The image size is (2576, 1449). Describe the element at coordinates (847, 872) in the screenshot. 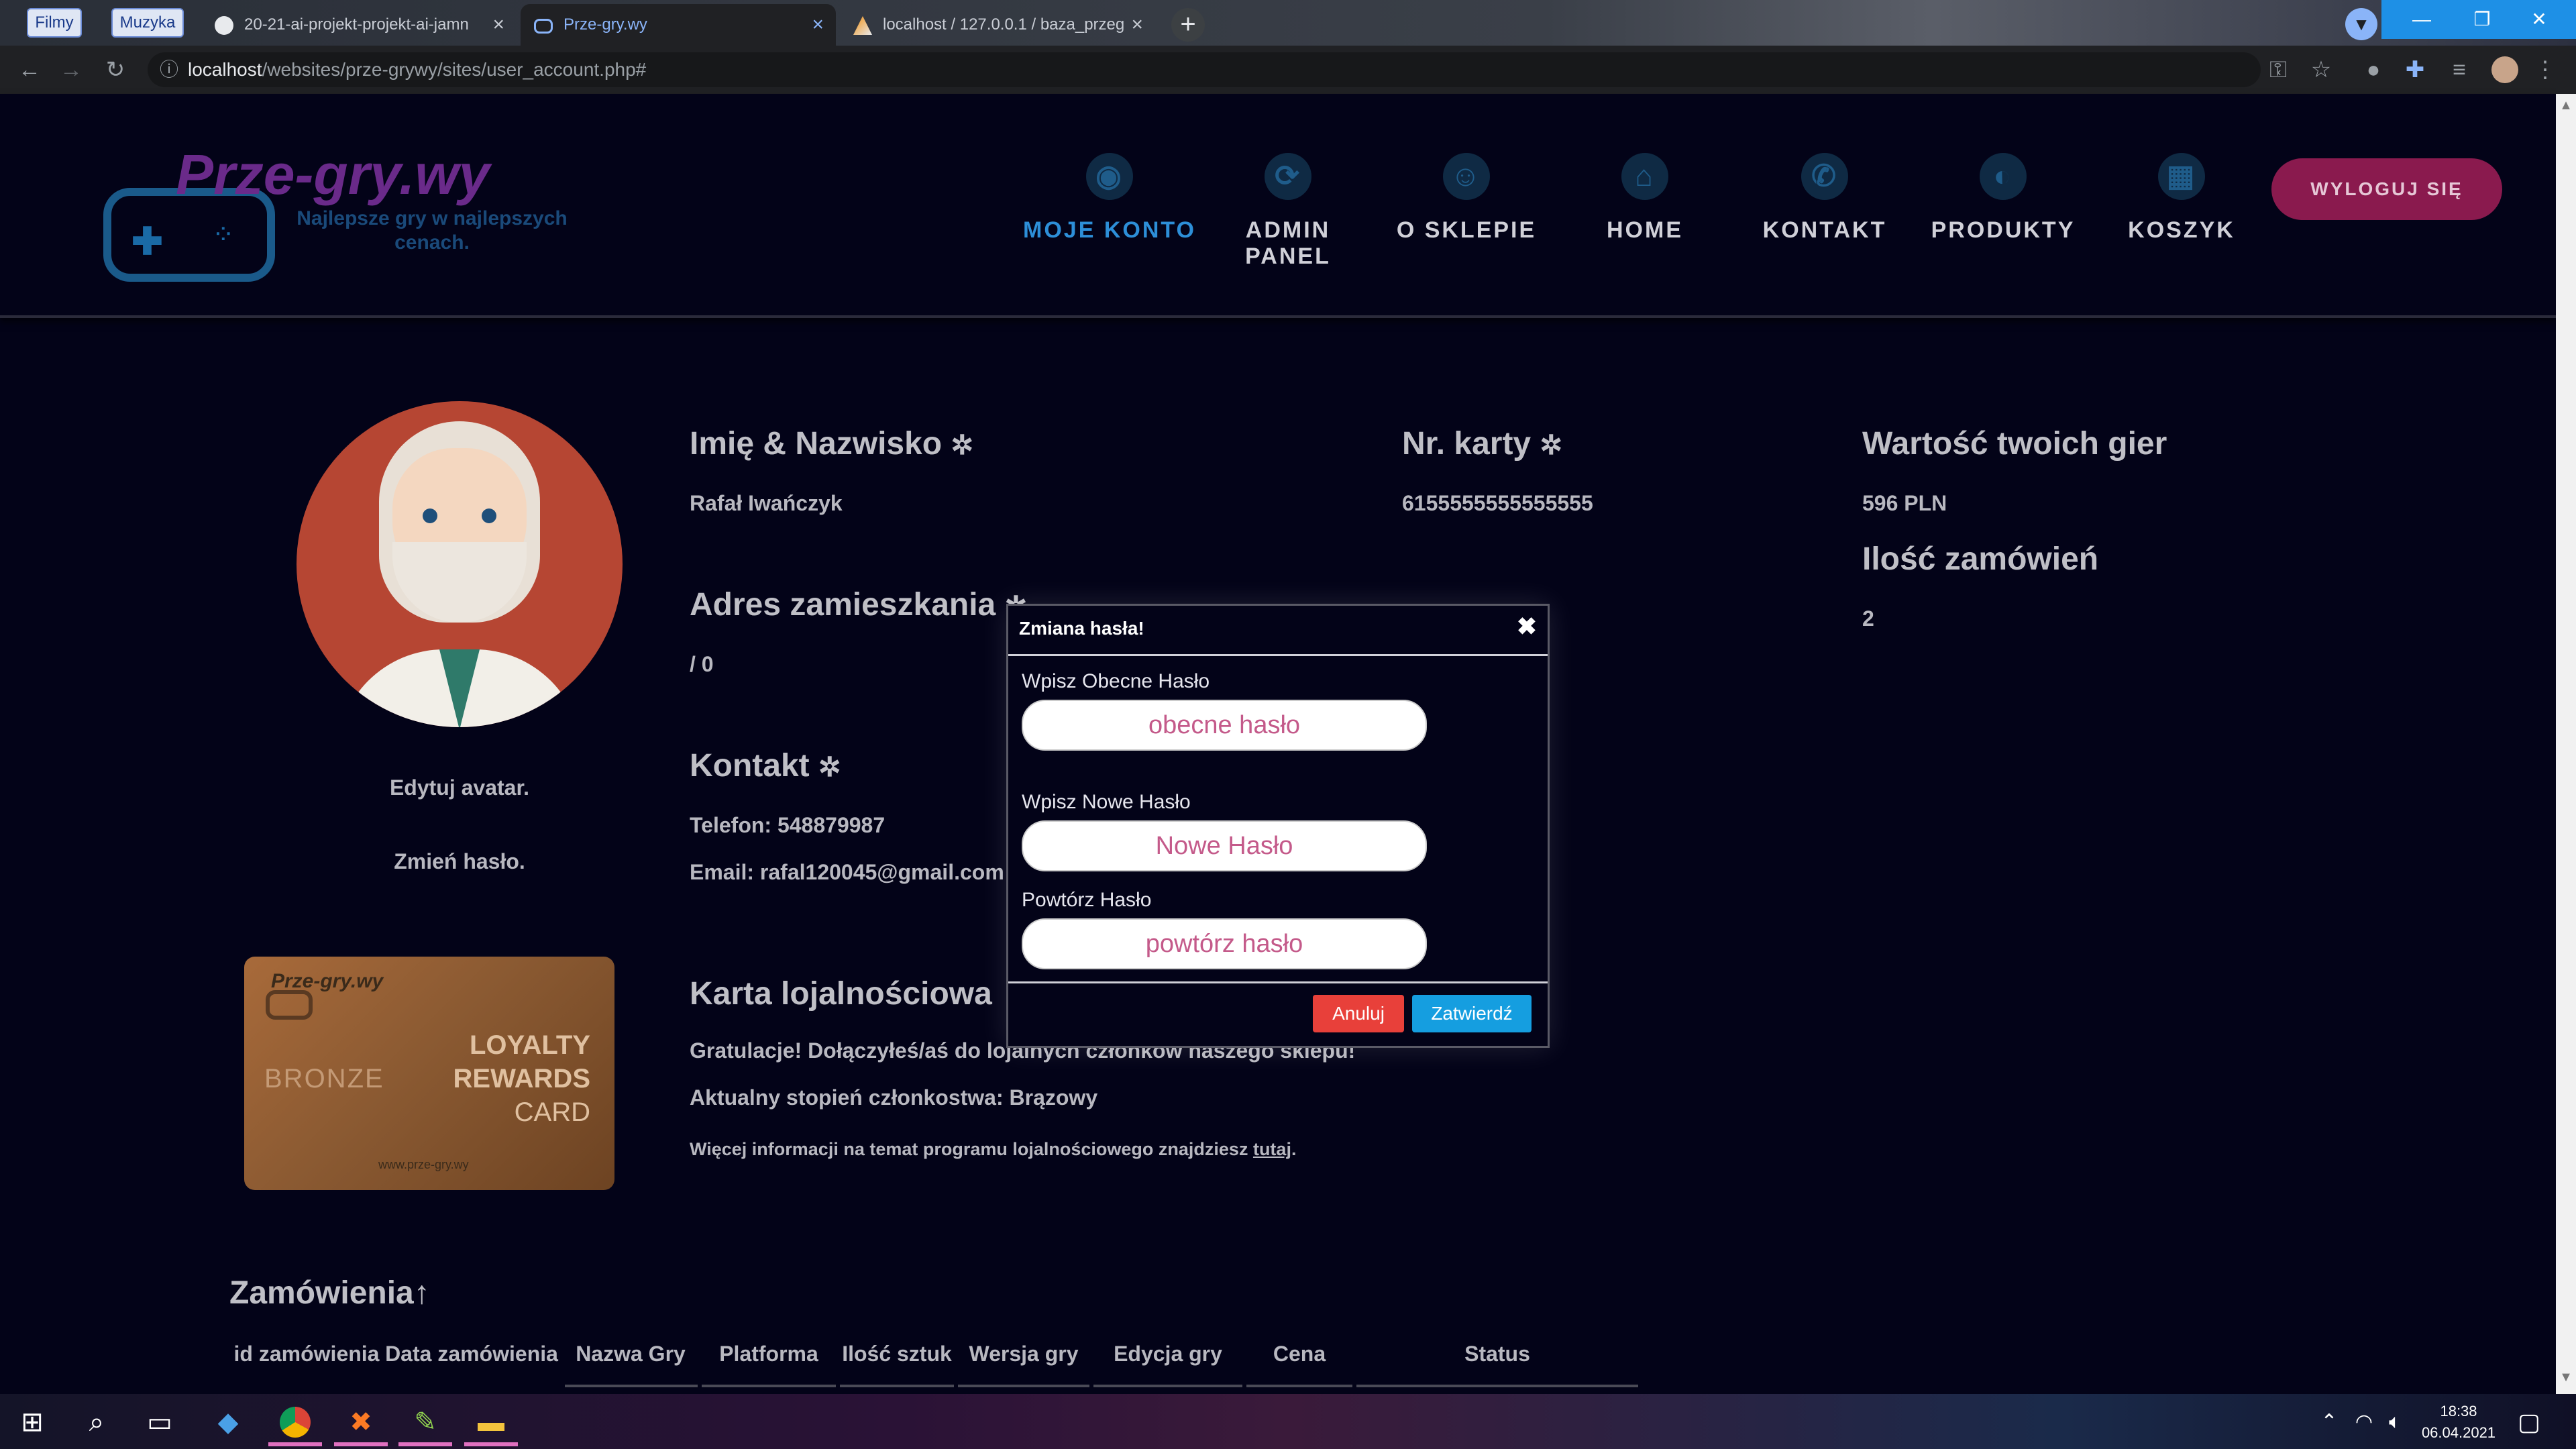

I see `email-value: Email: rafal120045@gmail.com` at that location.